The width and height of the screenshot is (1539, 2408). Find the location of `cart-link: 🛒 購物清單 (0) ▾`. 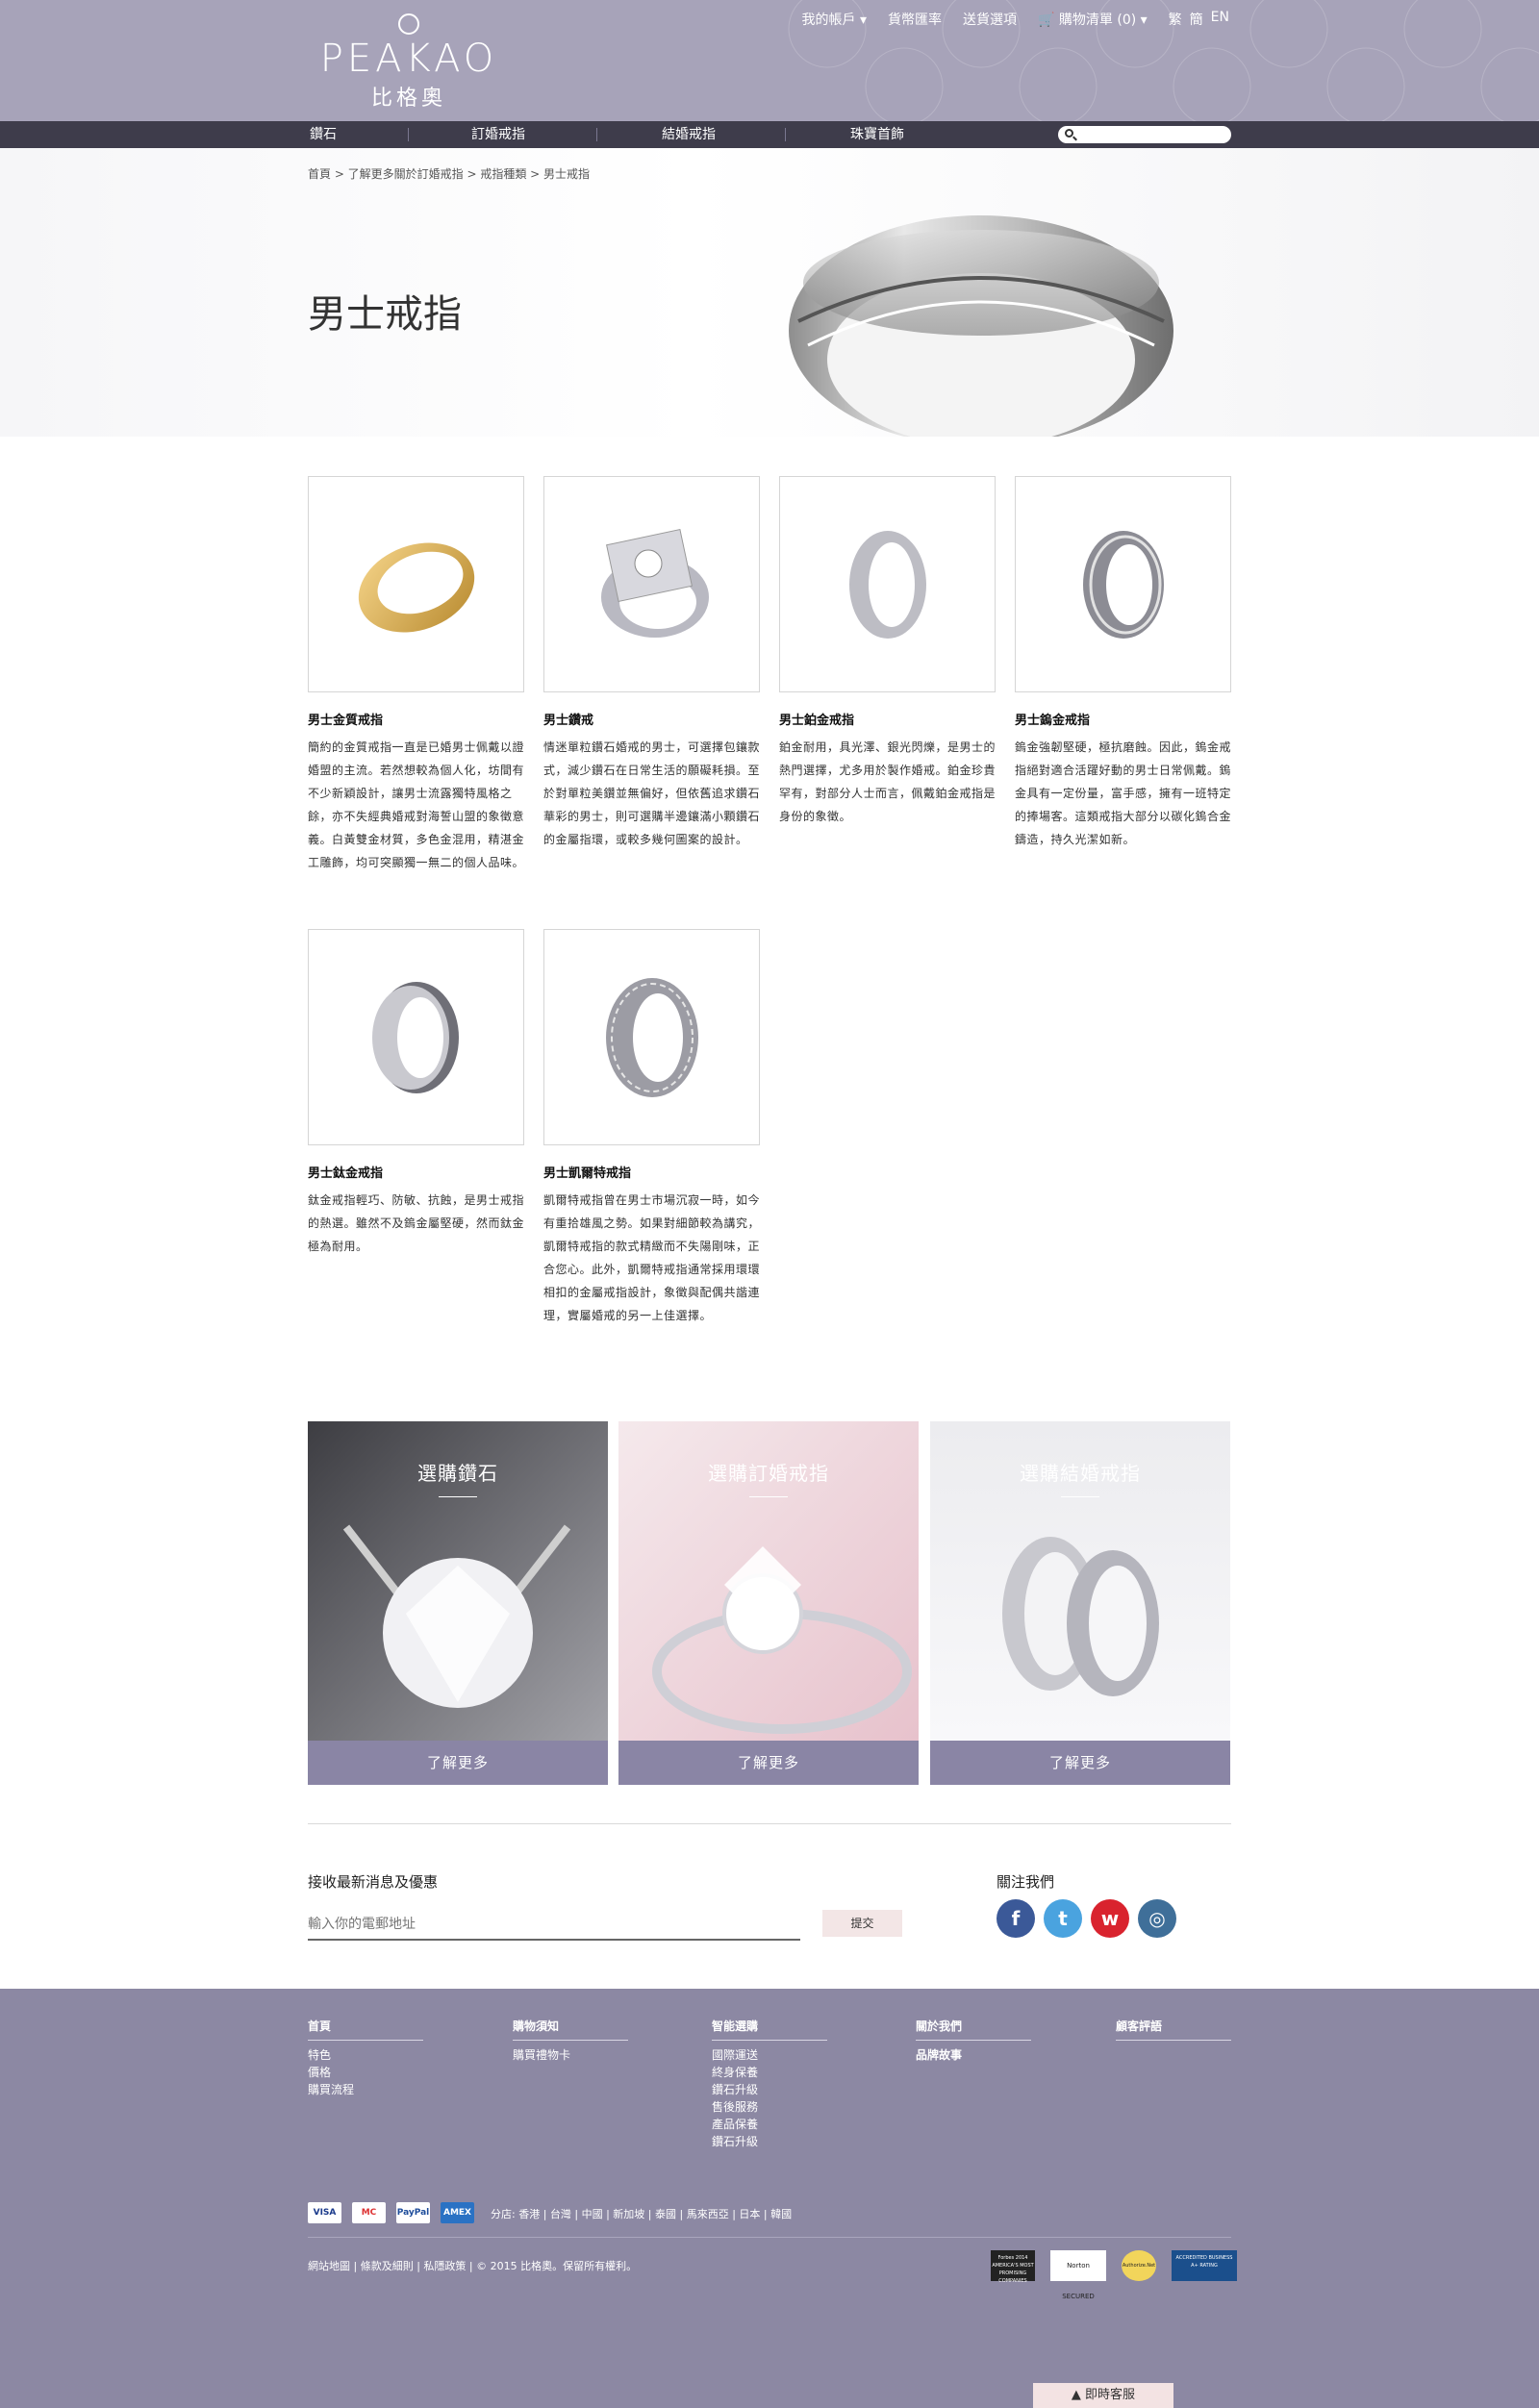

cart-link: 🛒 購物清單 (0) ▾ is located at coordinates (1093, 19).